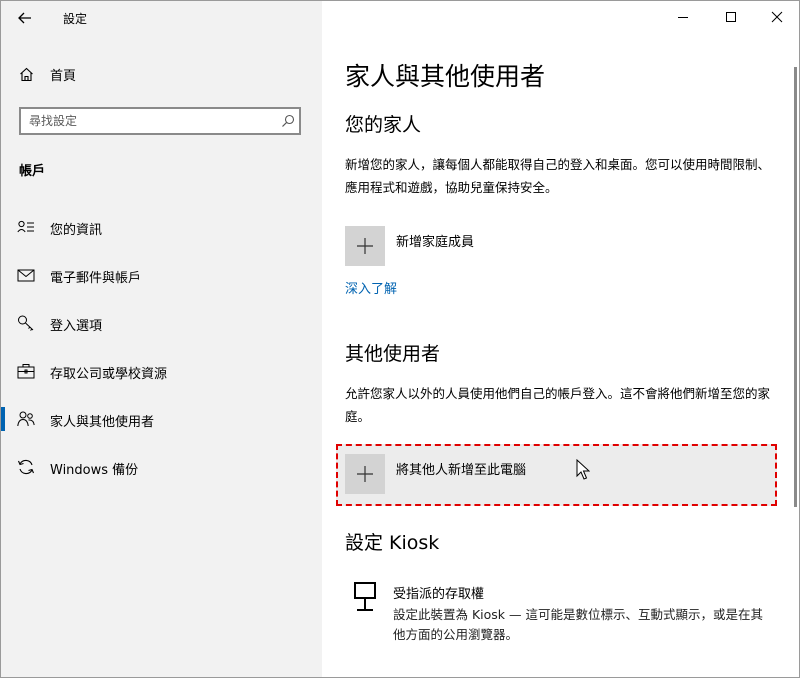  I want to click on add-other-user-button: 將其他人新增至此電腦, so click(435, 474).